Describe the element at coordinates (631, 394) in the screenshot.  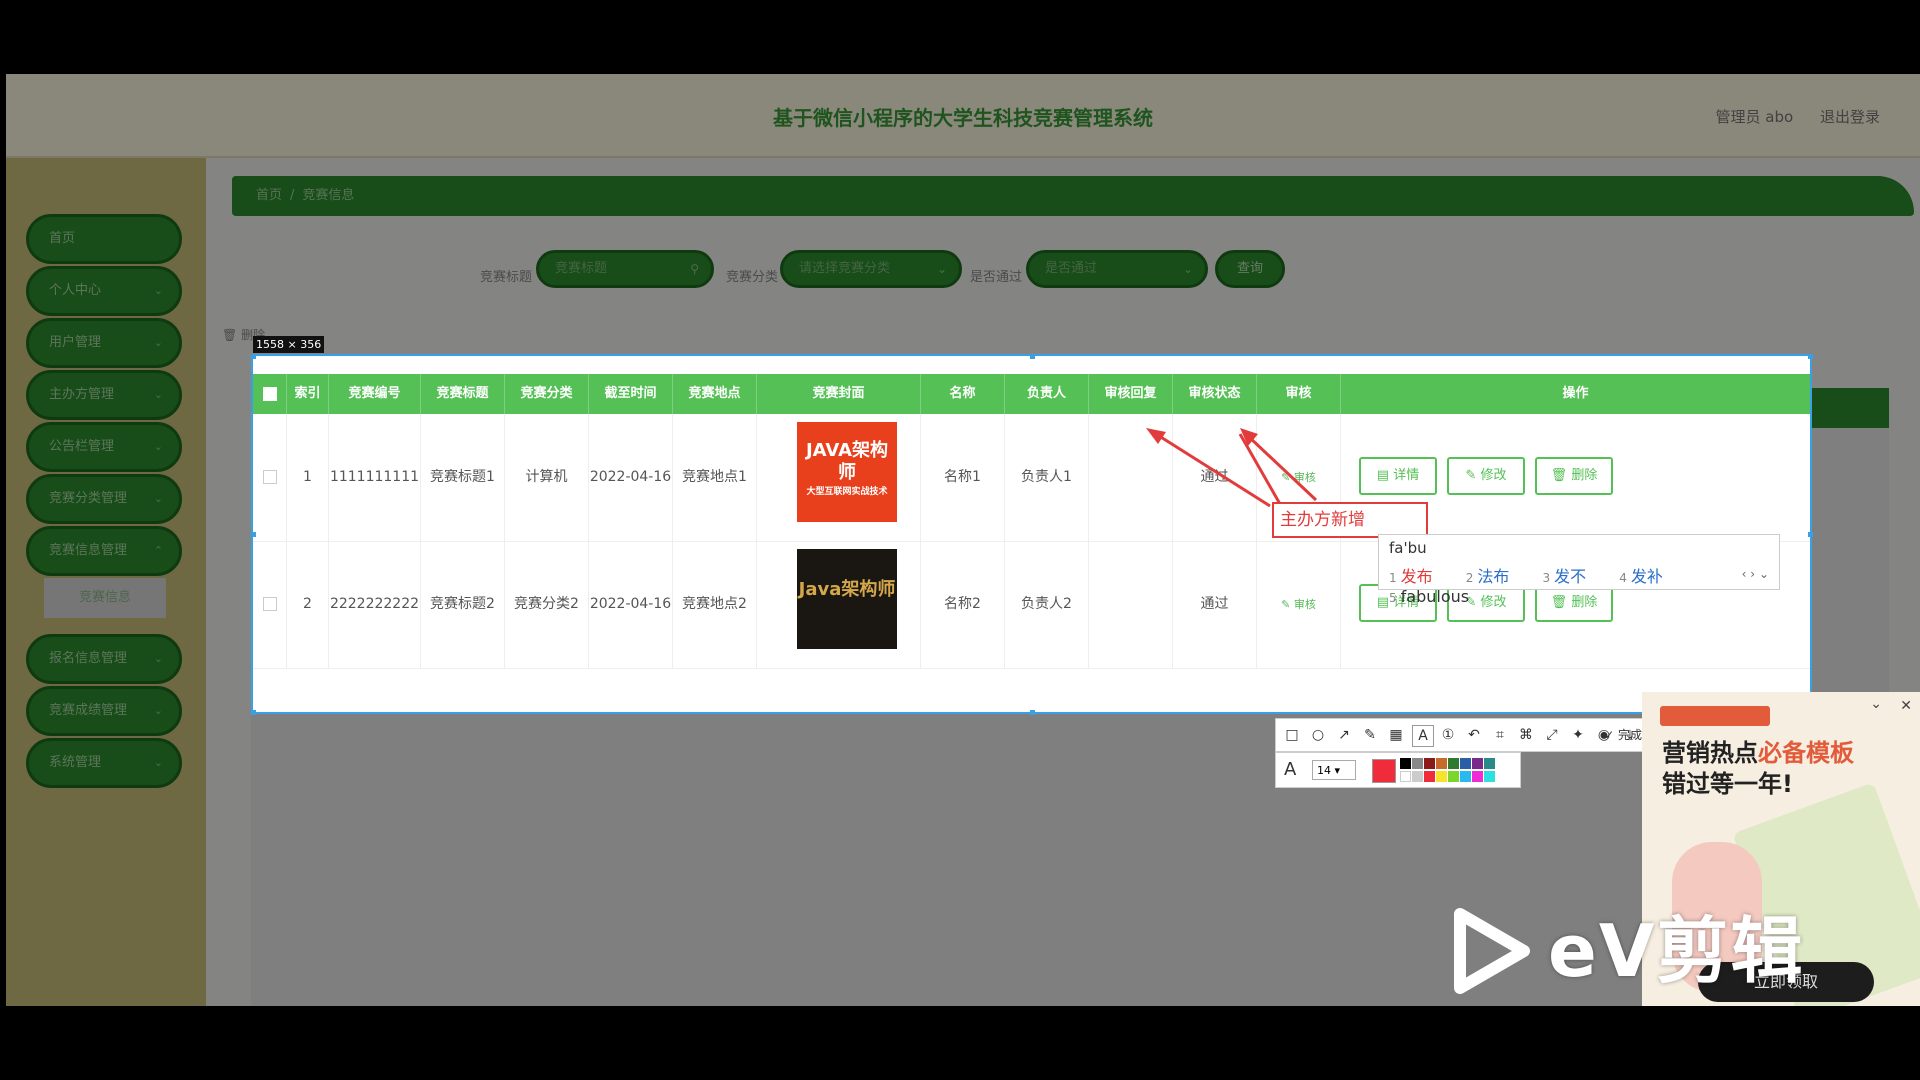
I see `col-deadline: 截至时间` at that location.